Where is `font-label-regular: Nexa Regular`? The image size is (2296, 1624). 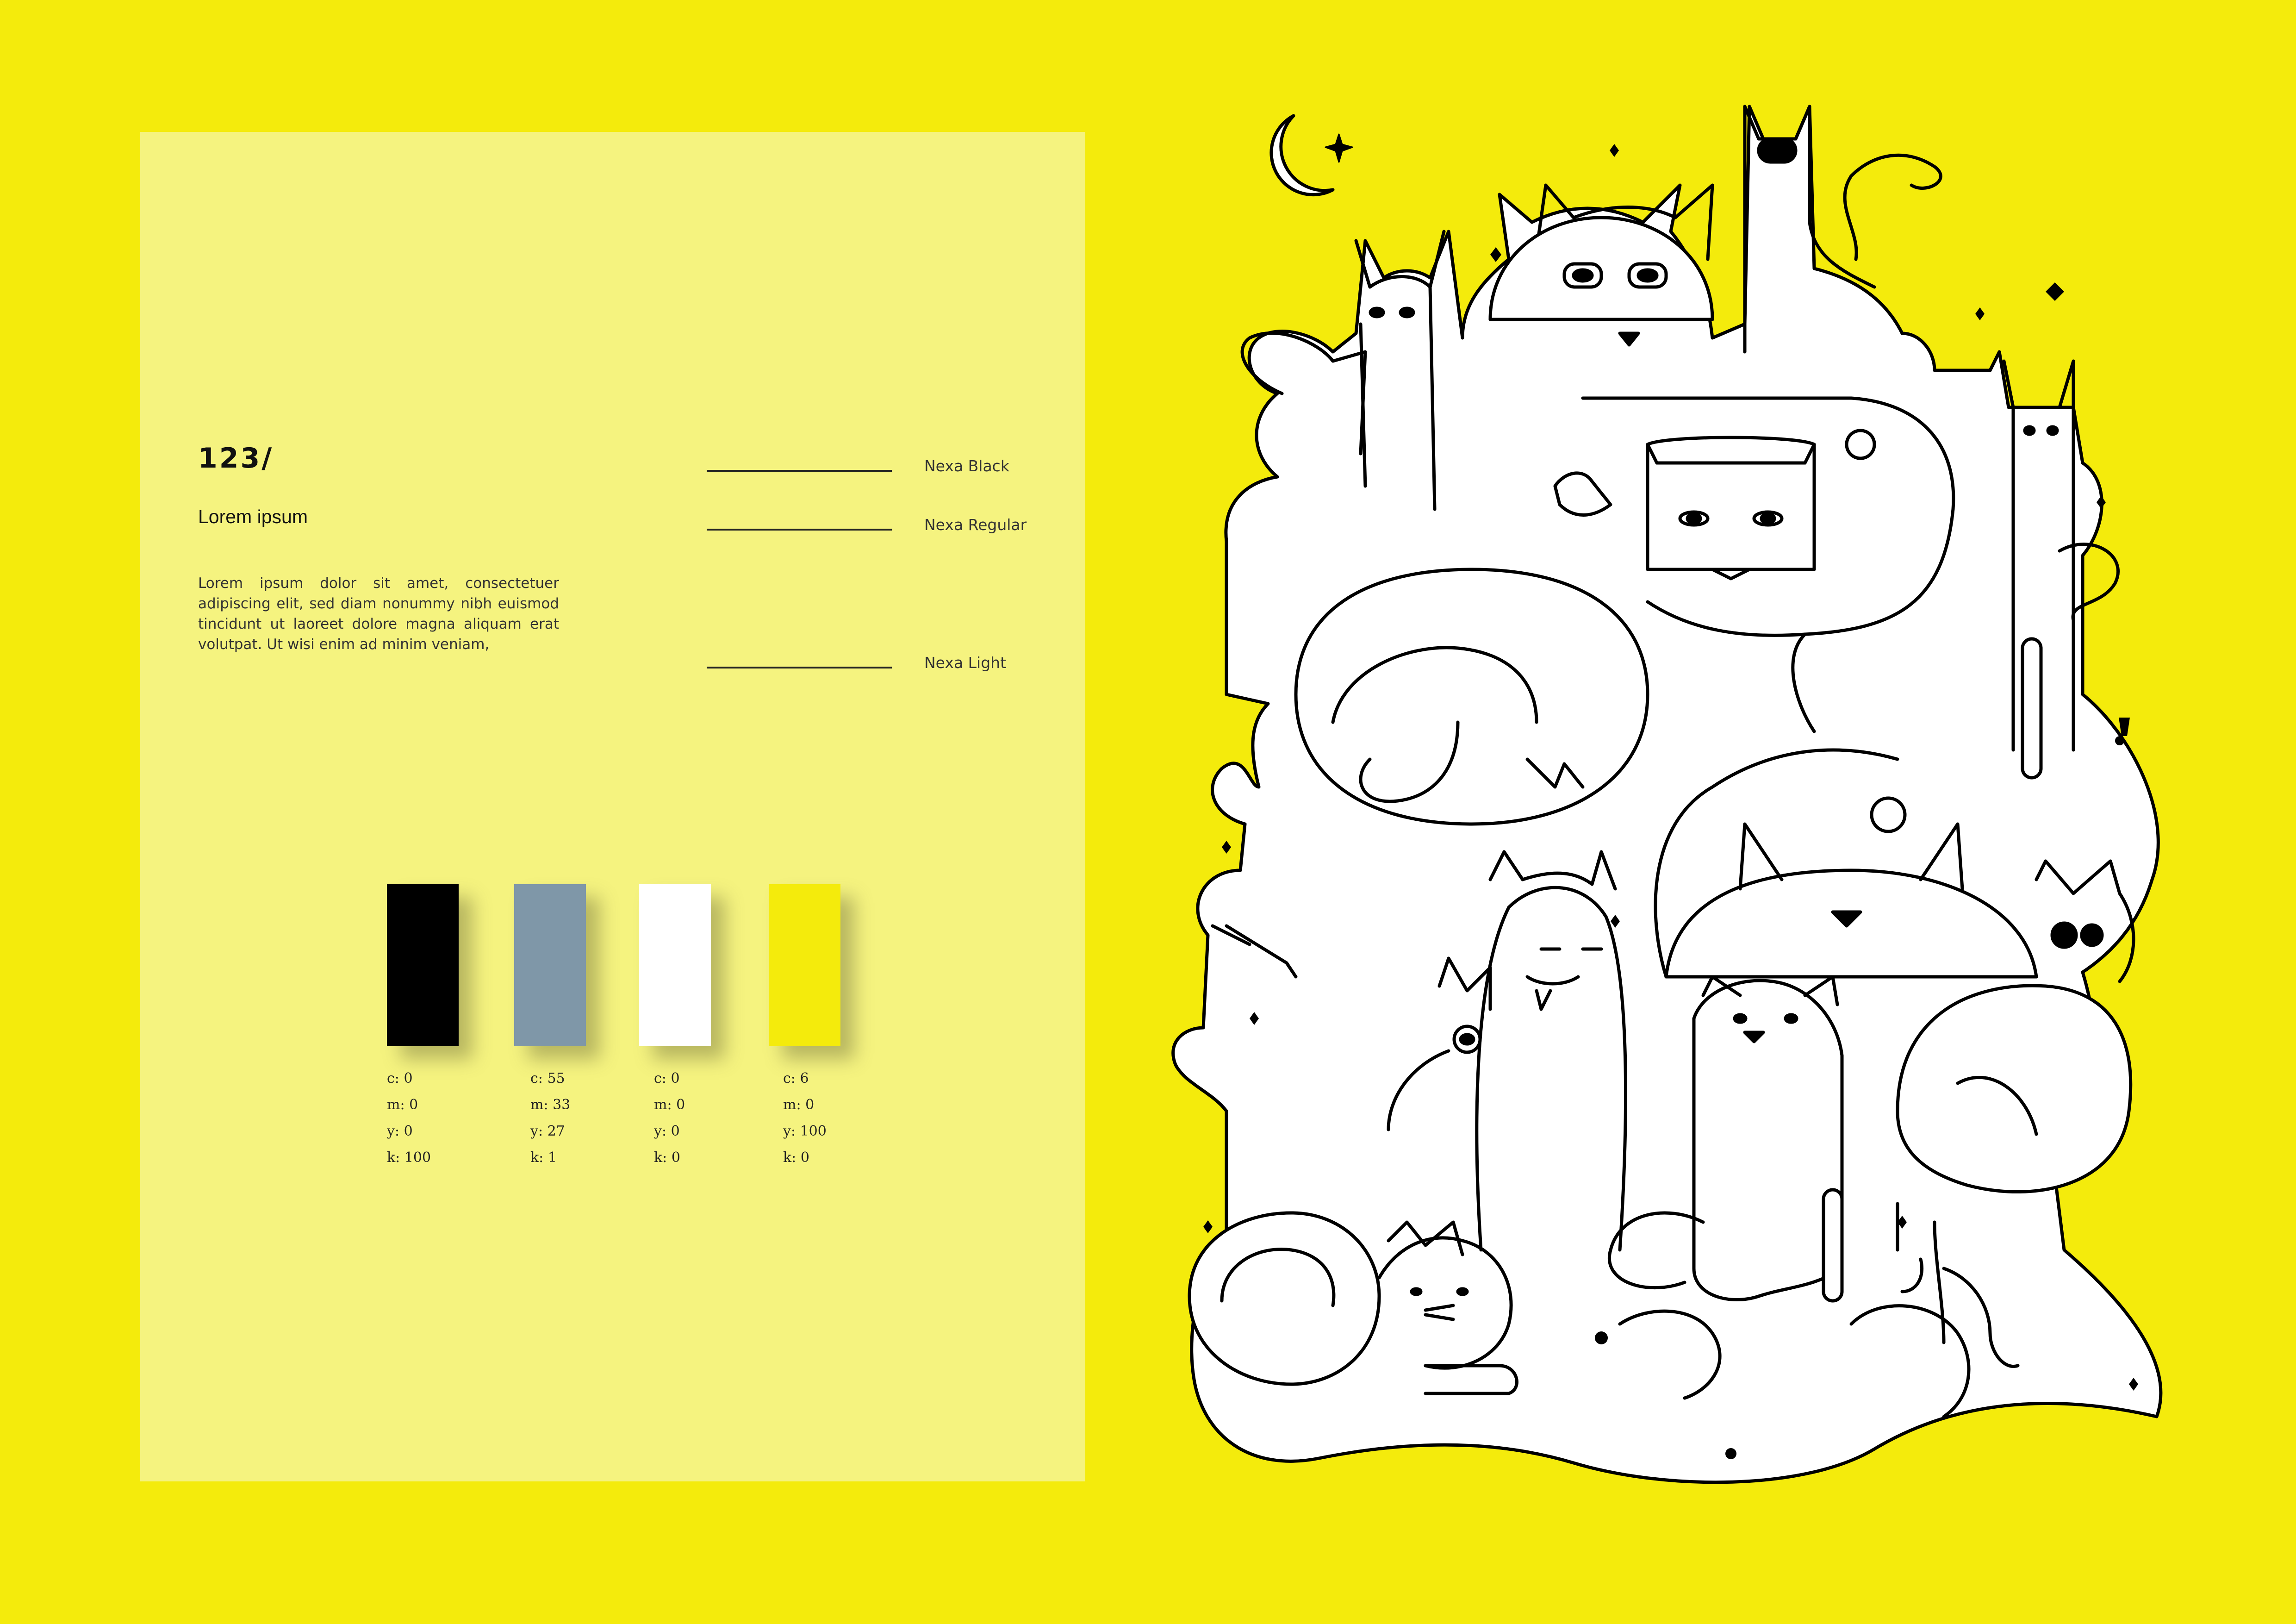 font-label-regular: Nexa Regular is located at coordinates (976, 525).